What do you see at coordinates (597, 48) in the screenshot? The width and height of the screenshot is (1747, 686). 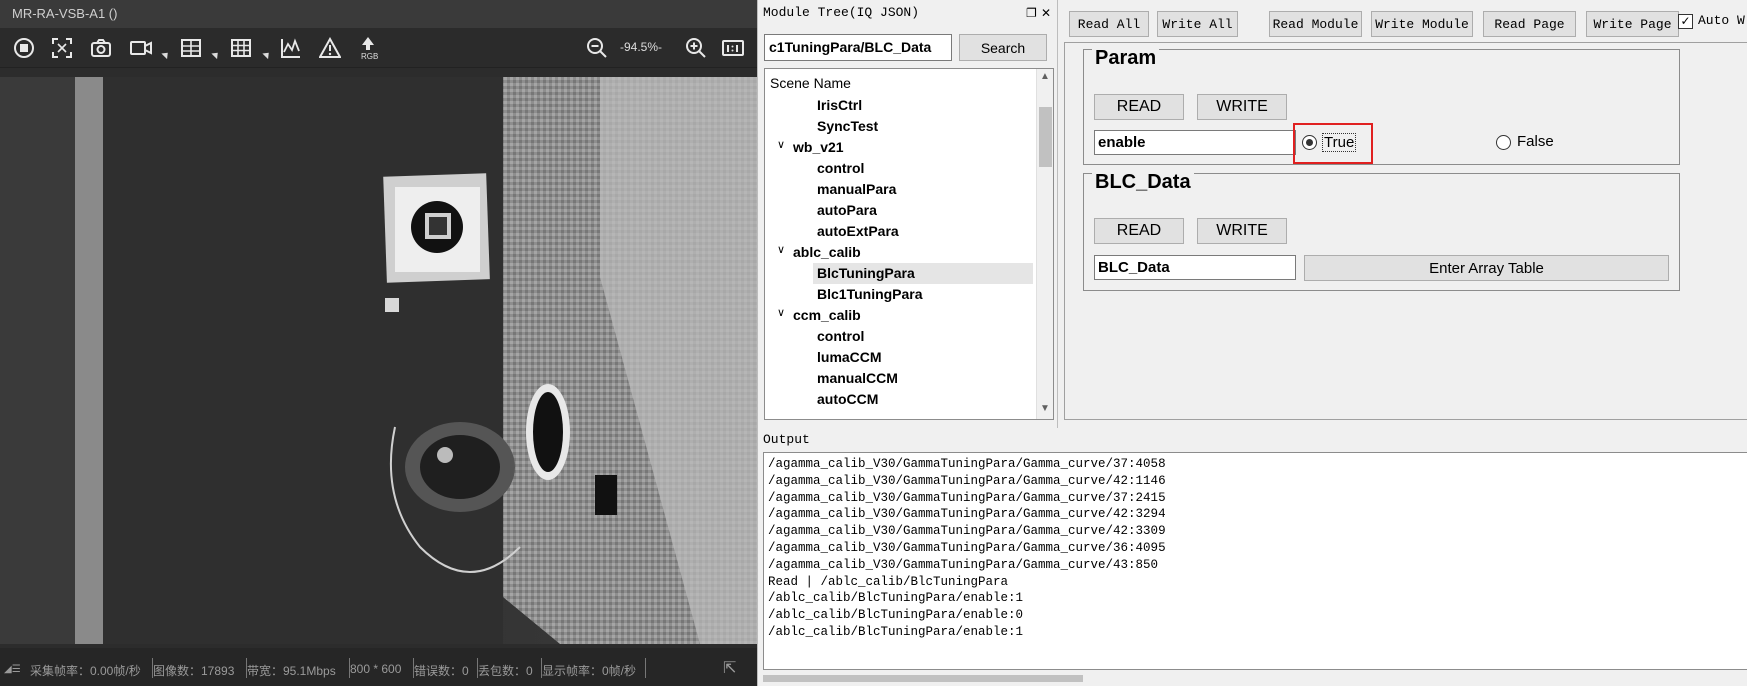 I see `zoom-out-icon` at bounding box center [597, 48].